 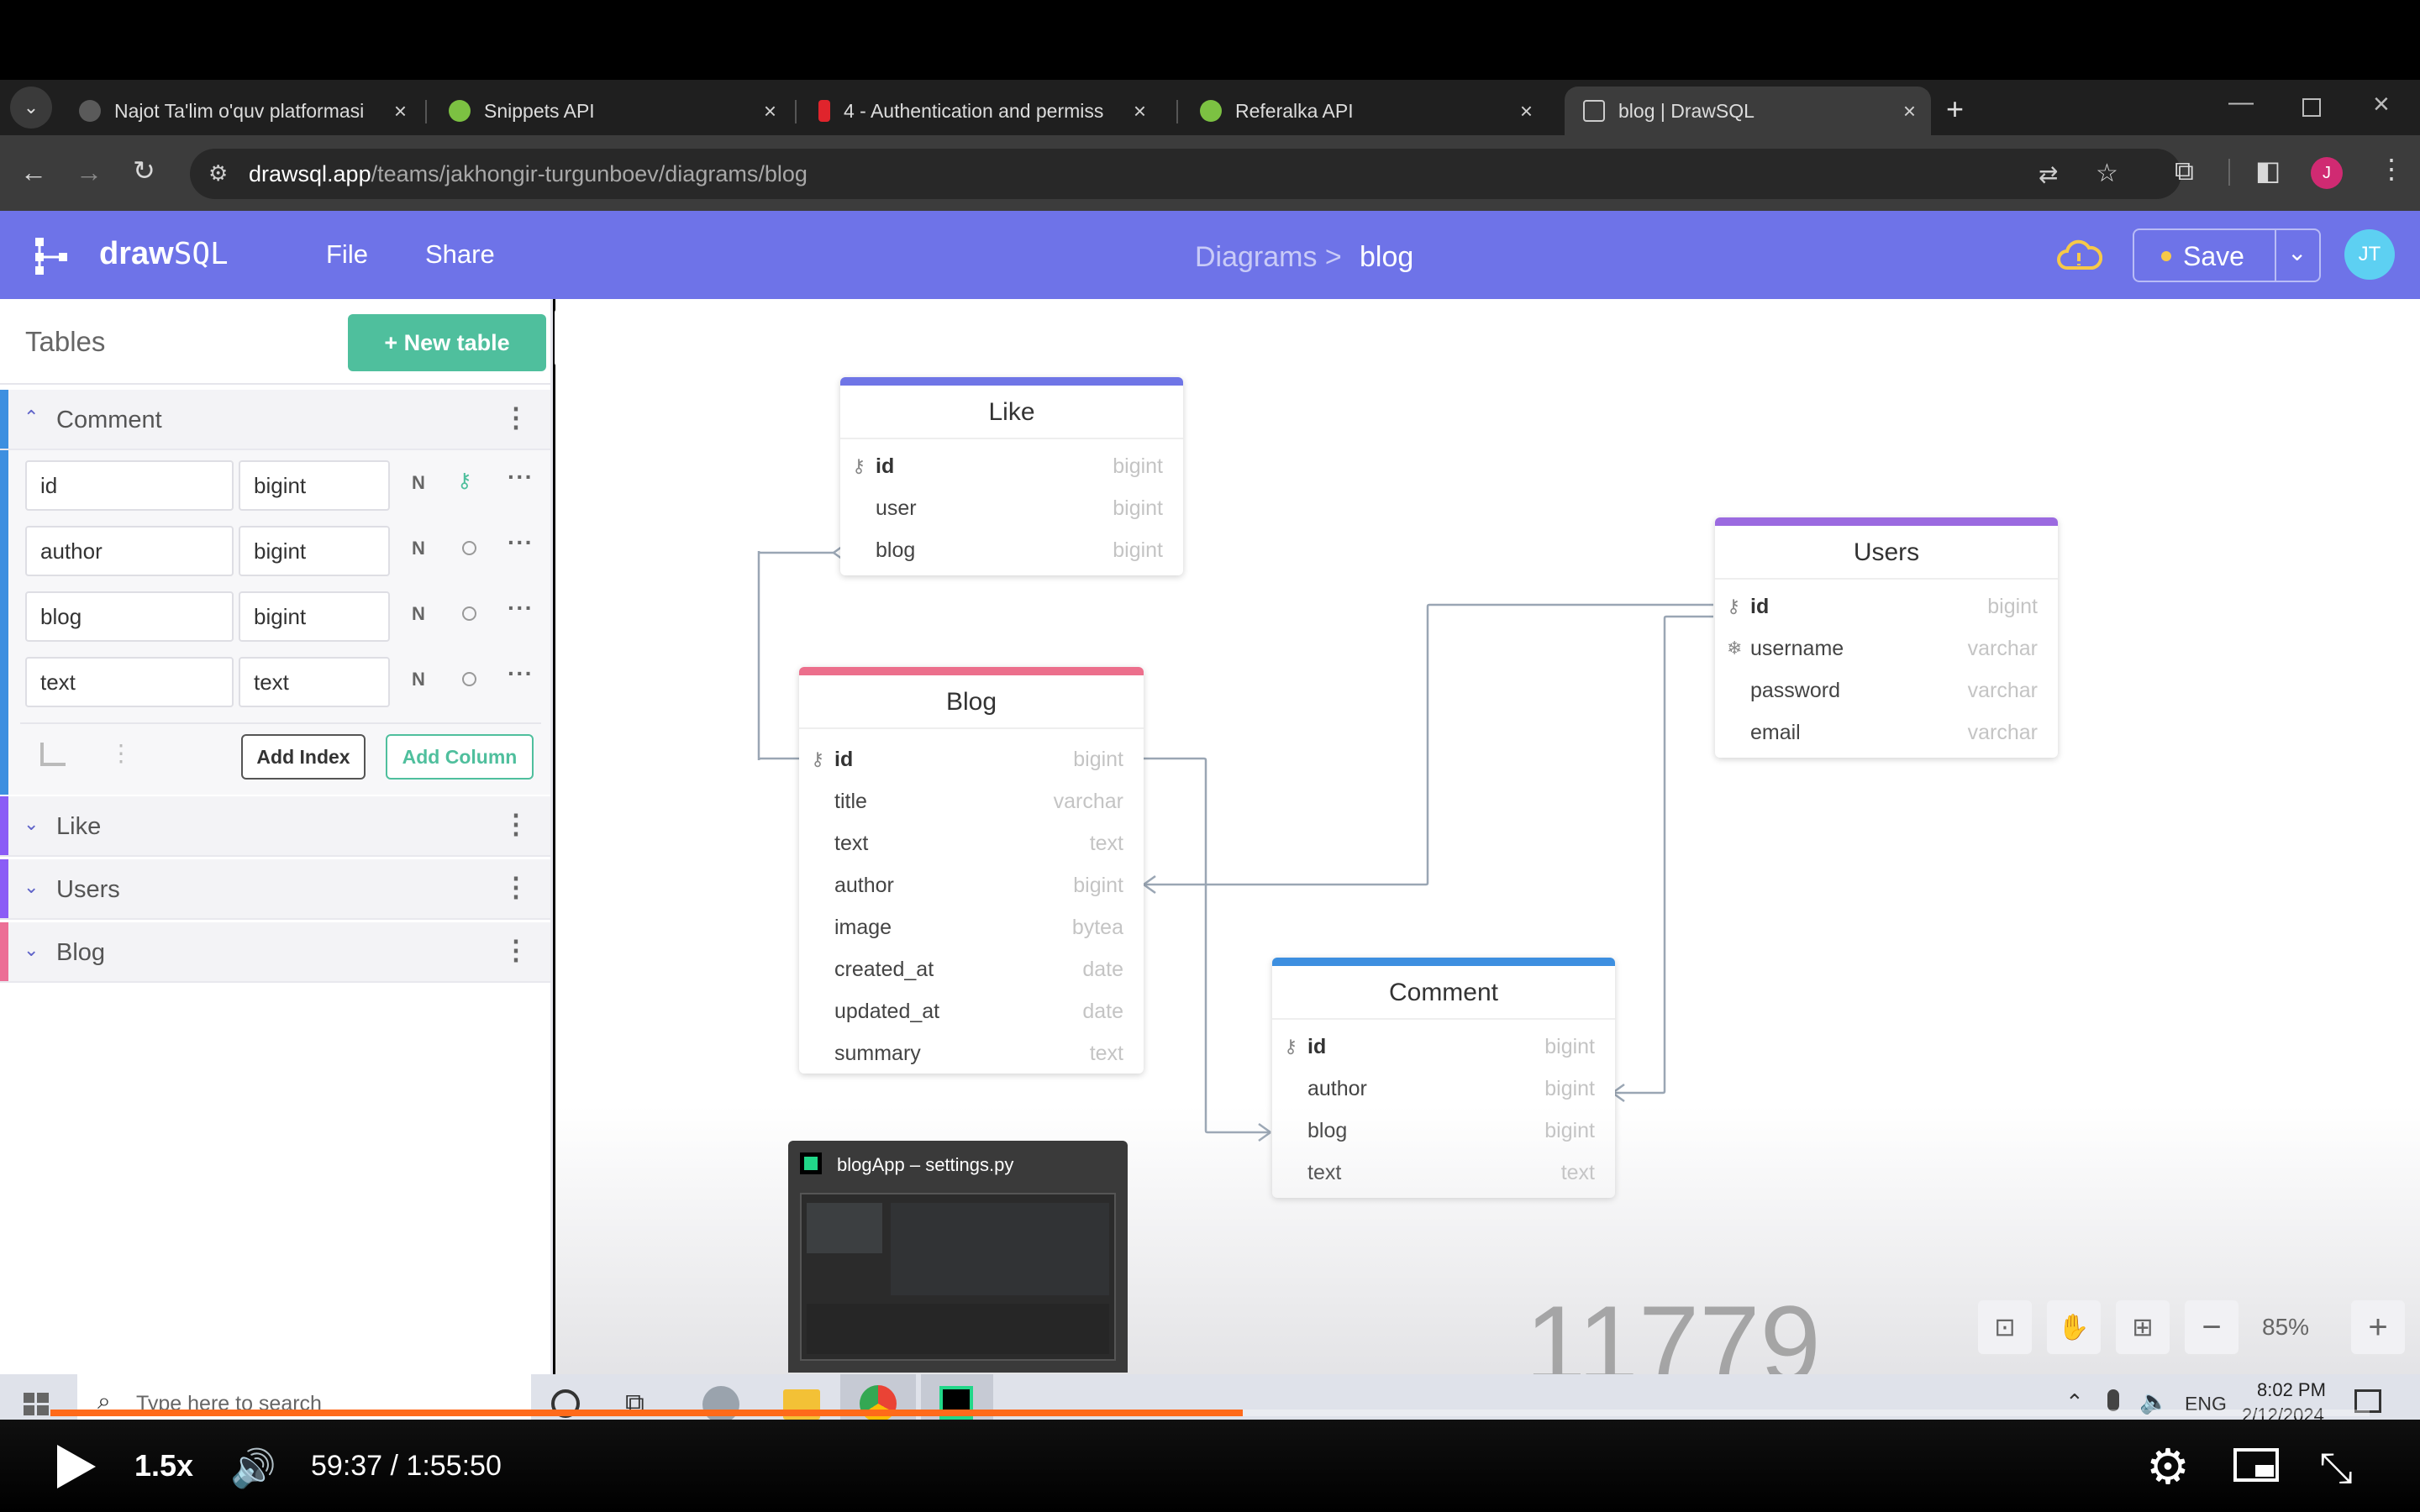 What do you see at coordinates (1955, 109) in the screenshot?
I see `new-tab-button: +` at bounding box center [1955, 109].